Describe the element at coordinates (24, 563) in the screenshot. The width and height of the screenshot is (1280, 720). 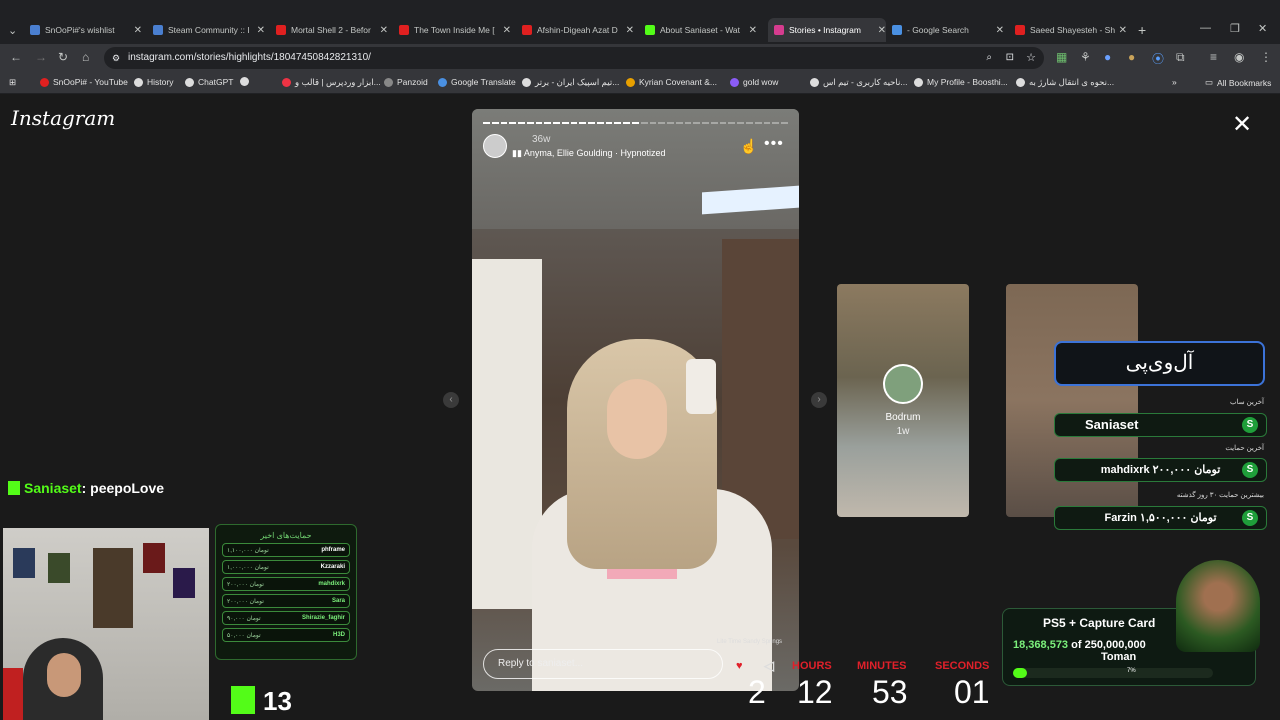
I see `wall-poster` at that location.